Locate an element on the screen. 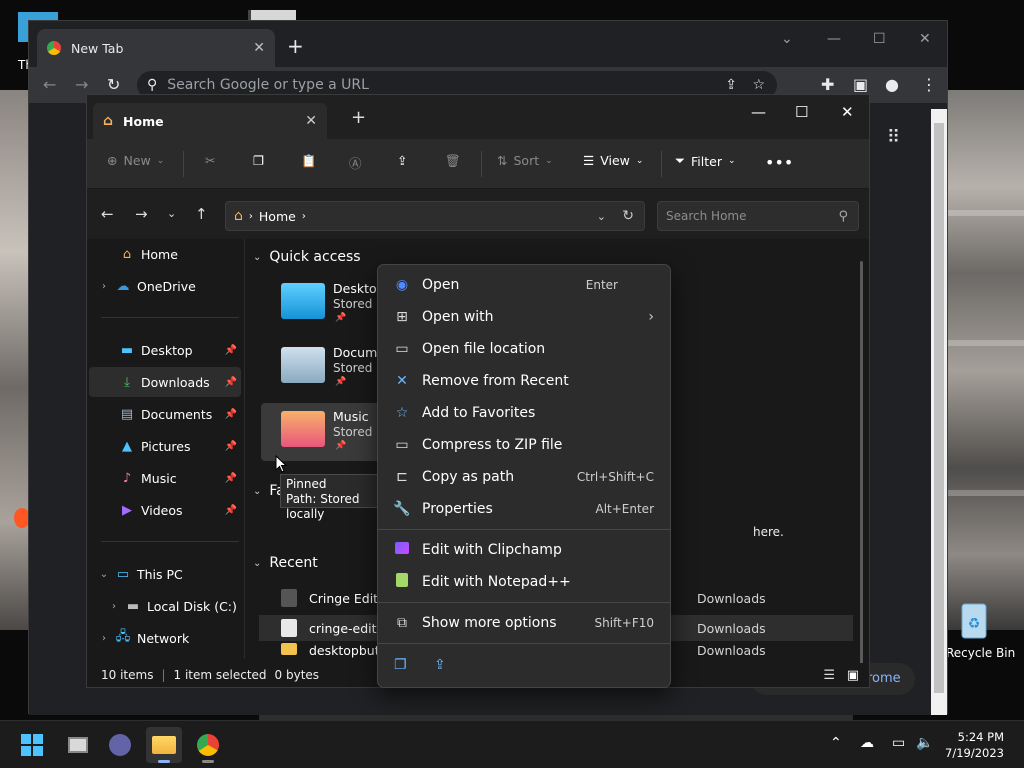 The width and height of the screenshot is (1024, 768). rename-button: Ⓐ is located at coordinates (355, 162).